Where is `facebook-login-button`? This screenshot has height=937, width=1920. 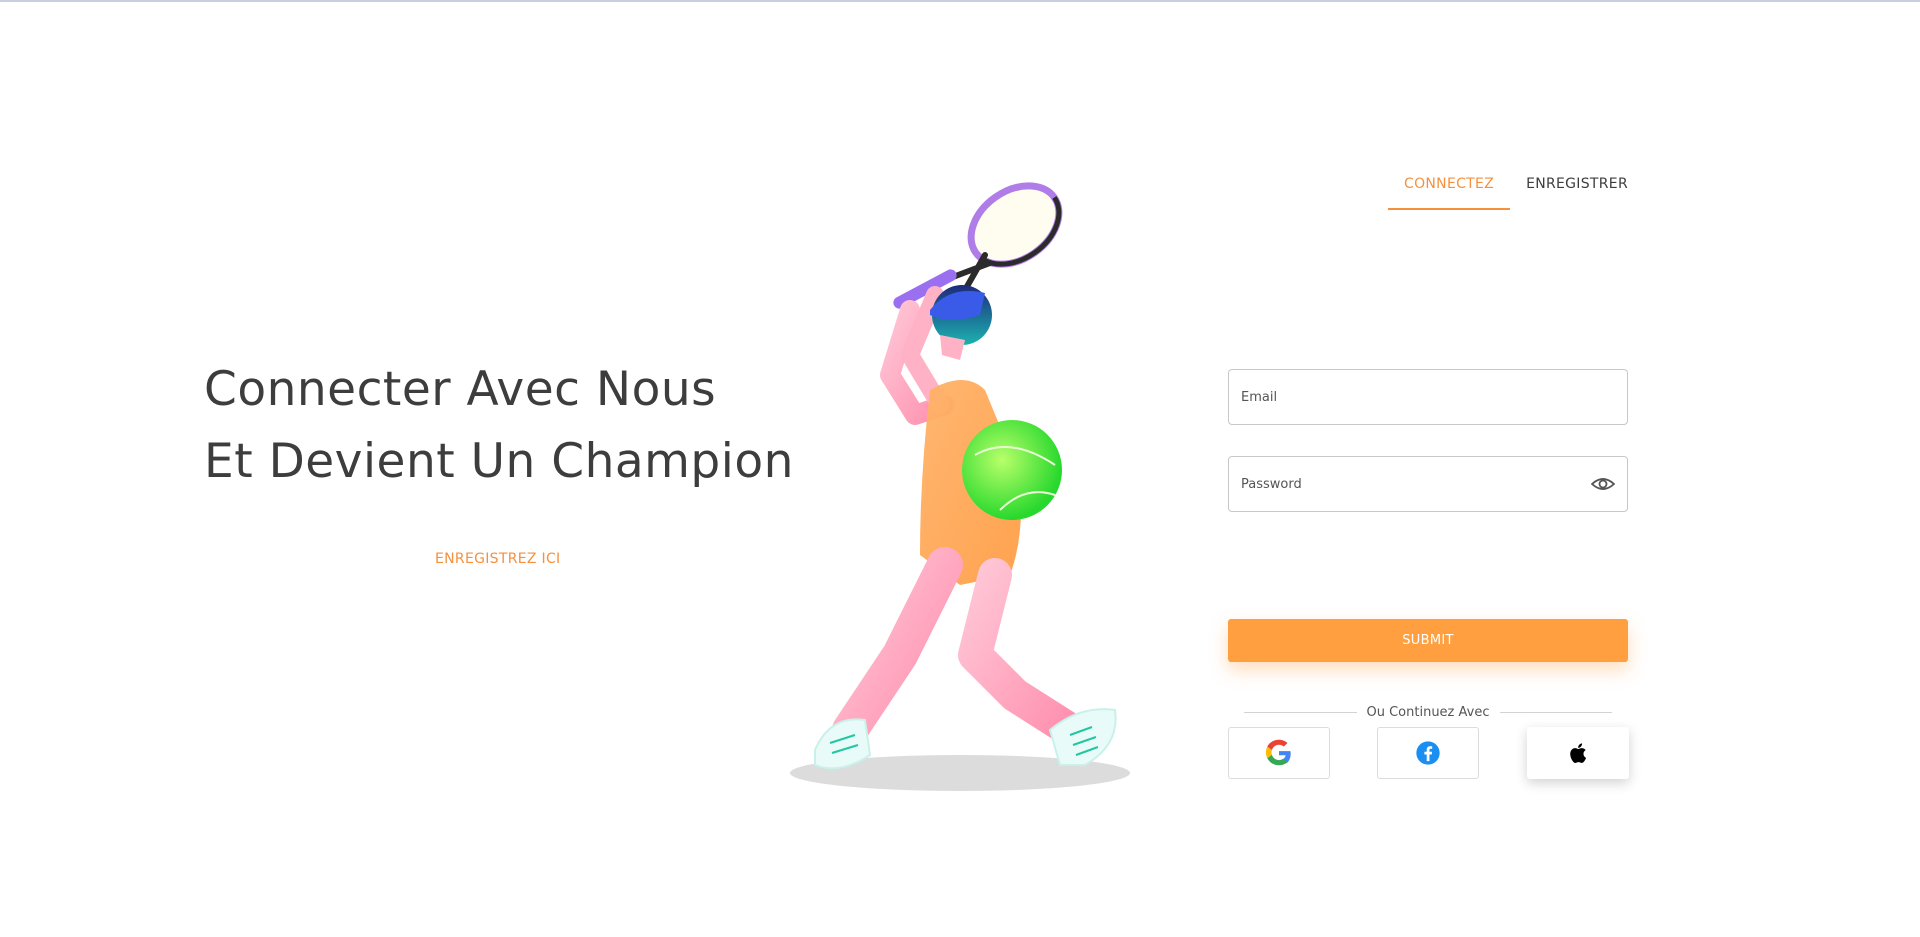
facebook-login-button is located at coordinates (1428, 753).